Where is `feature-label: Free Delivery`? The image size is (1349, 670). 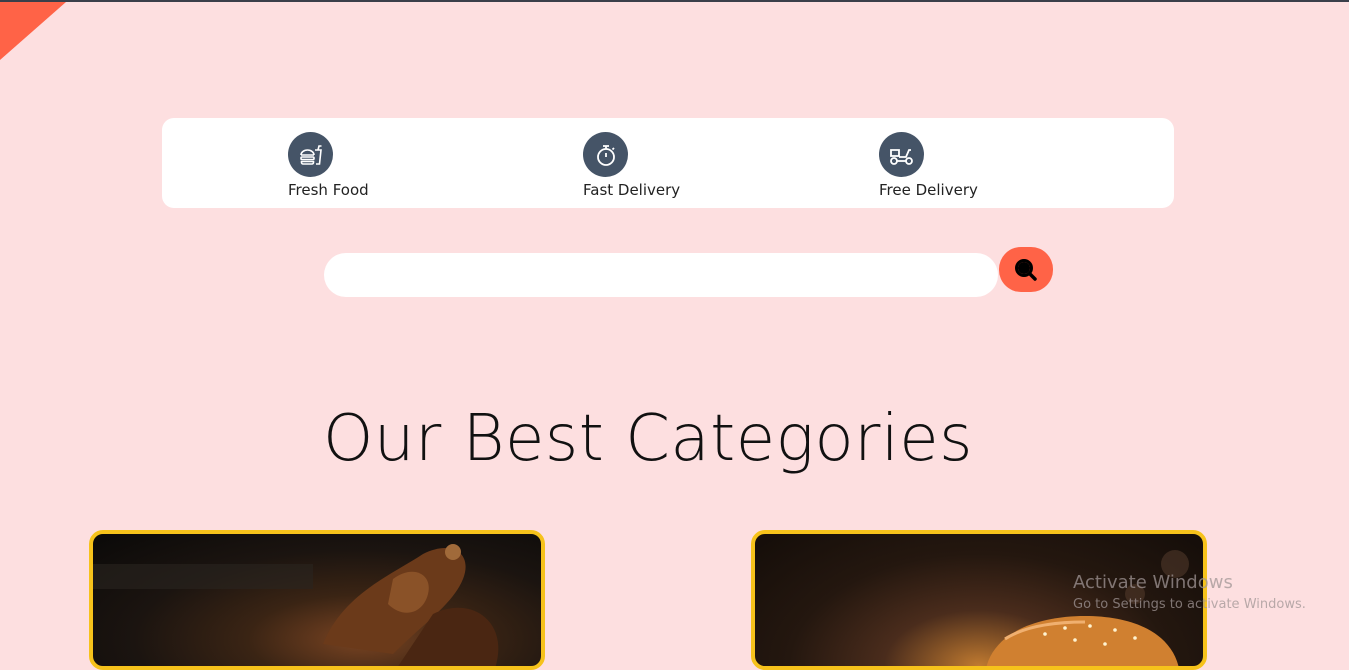 feature-label: Free Delivery is located at coordinates (928, 190).